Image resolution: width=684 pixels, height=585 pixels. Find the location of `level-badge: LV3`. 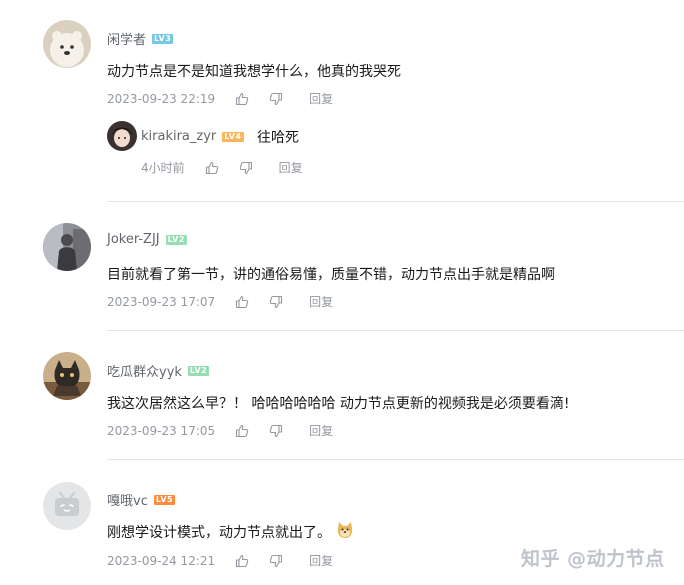

level-badge: LV3 is located at coordinates (163, 38).